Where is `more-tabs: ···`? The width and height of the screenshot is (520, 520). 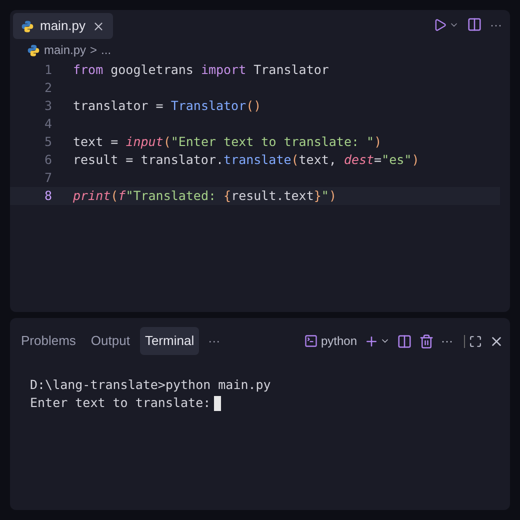 more-tabs: ··· is located at coordinates (214, 341).